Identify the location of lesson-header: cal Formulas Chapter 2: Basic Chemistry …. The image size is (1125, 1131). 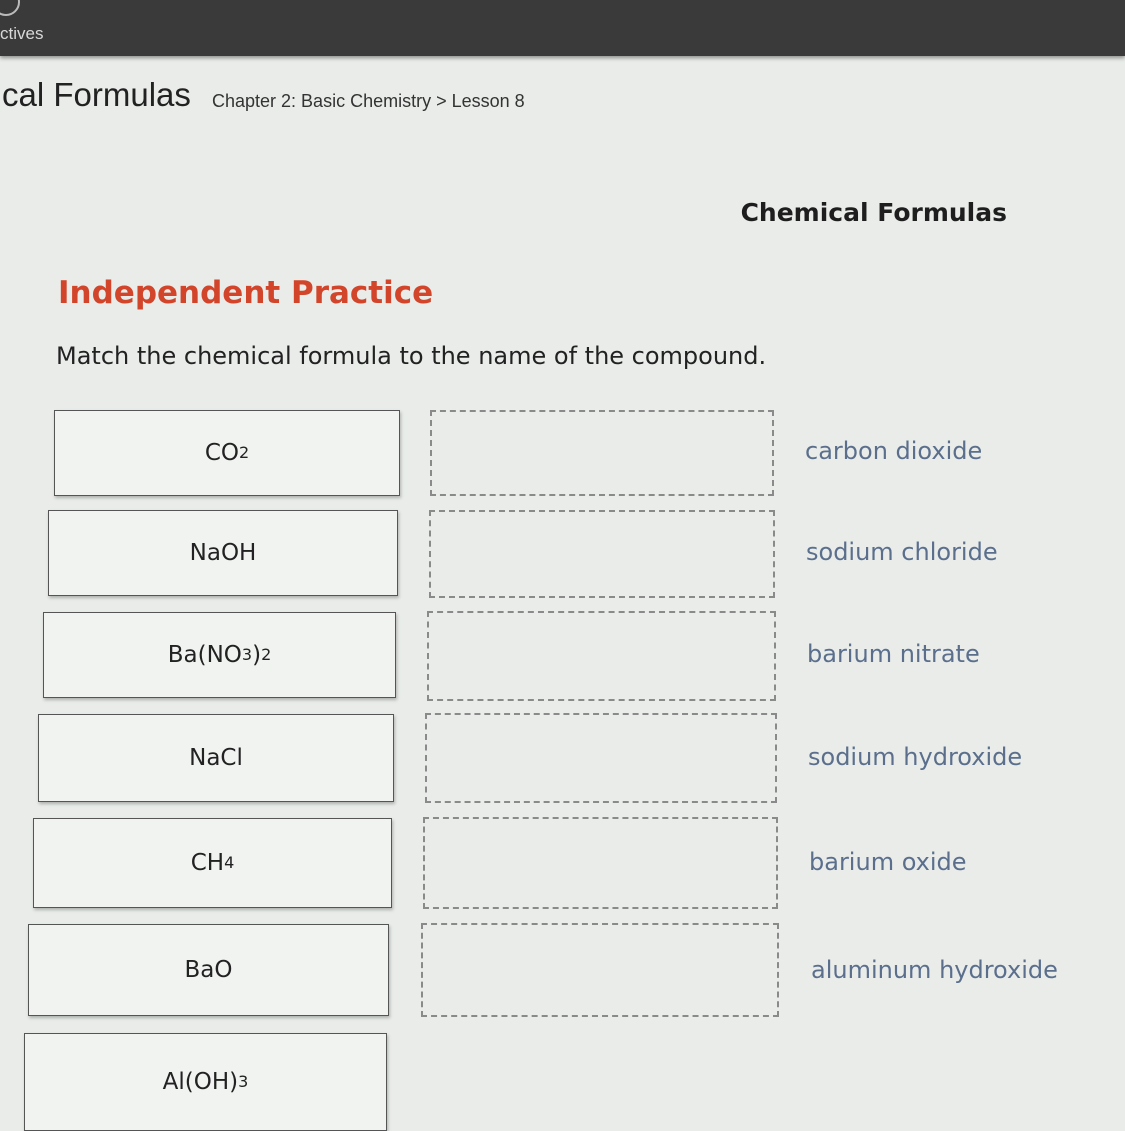
(562, 98).